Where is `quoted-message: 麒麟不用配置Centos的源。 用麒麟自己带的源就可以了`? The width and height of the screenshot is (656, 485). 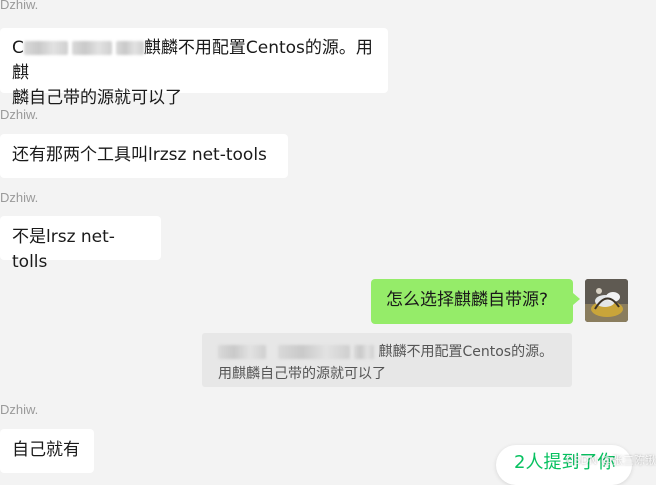 quoted-message: 麒麟不用配置Centos的源。 用麒麟自己带的源就可以了 is located at coordinates (387, 360).